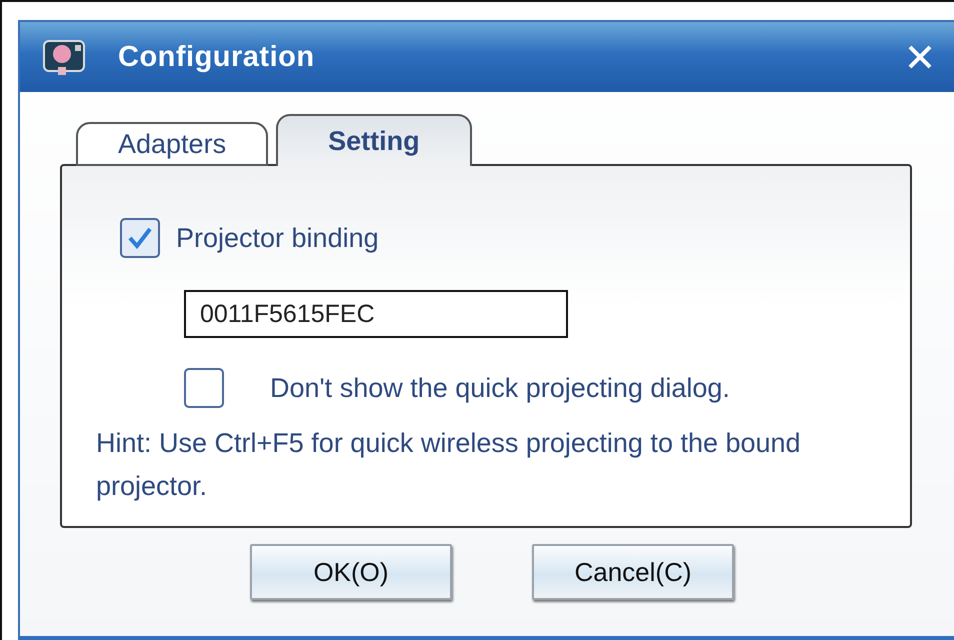 The width and height of the screenshot is (954, 640). What do you see at coordinates (920, 57) in the screenshot?
I see `close-icon` at bounding box center [920, 57].